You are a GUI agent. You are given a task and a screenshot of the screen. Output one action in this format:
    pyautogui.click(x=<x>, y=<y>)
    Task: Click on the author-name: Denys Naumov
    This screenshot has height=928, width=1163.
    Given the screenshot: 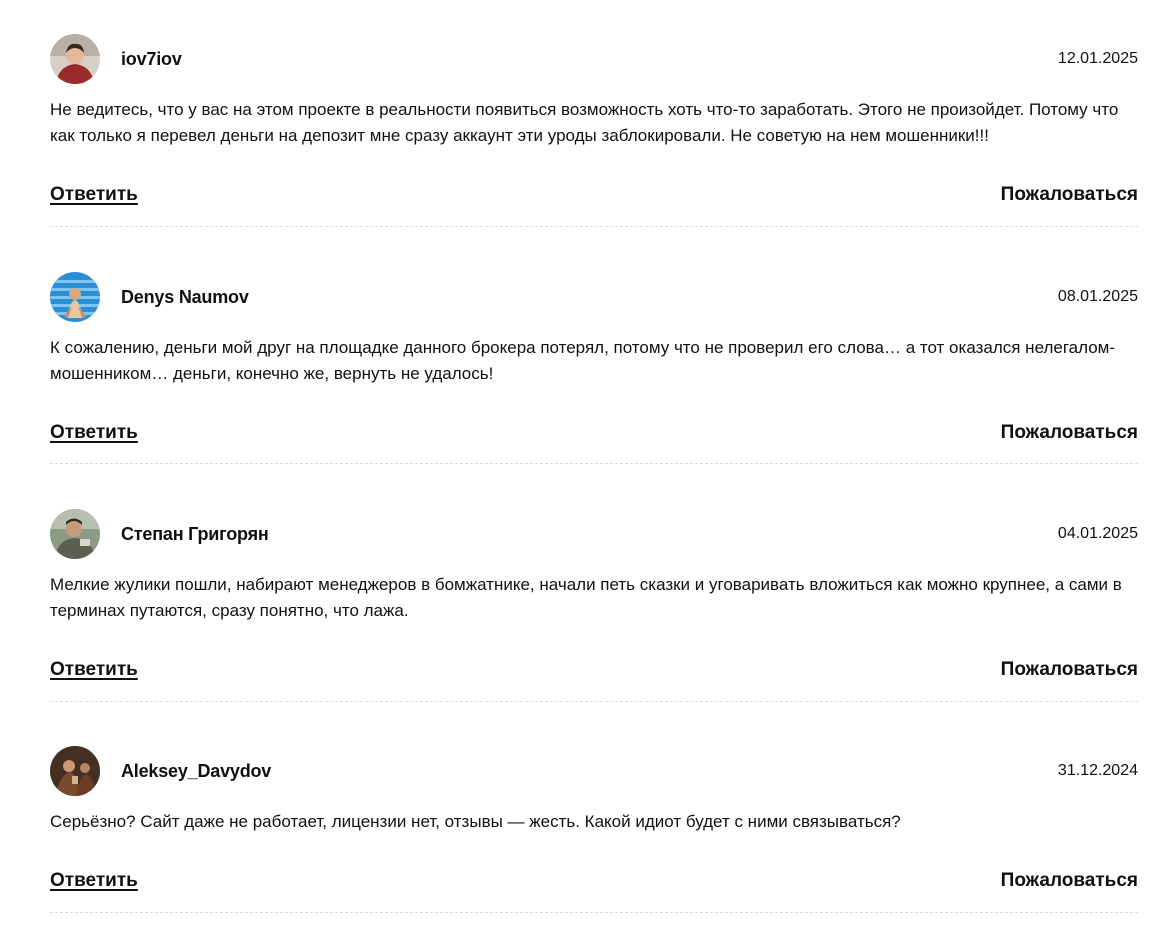 What is the action you would take?
    pyautogui.click(x=185, y=297)
    